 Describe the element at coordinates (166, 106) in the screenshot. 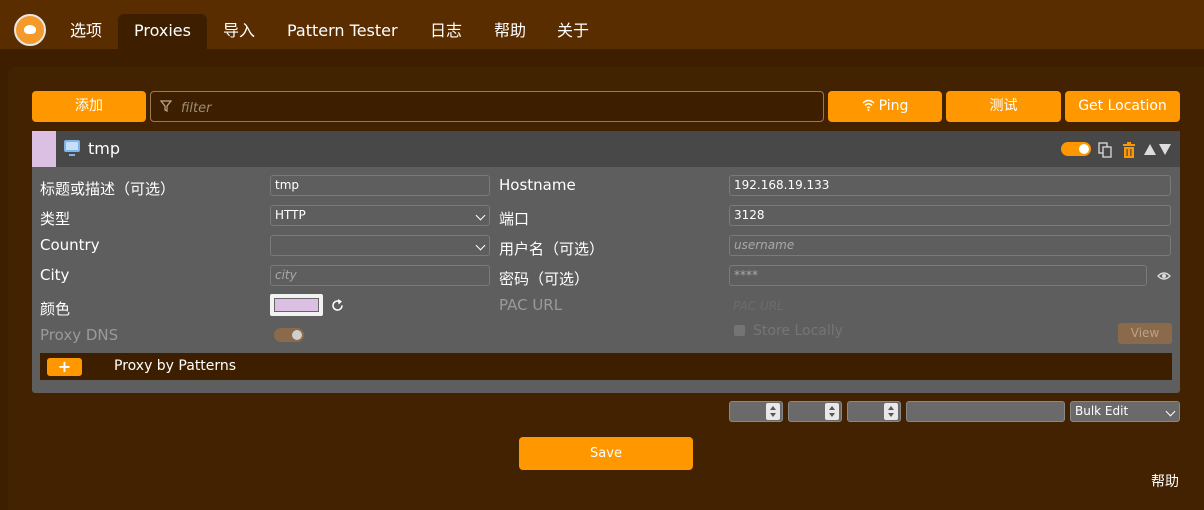

I see `filter-icon` at that location.